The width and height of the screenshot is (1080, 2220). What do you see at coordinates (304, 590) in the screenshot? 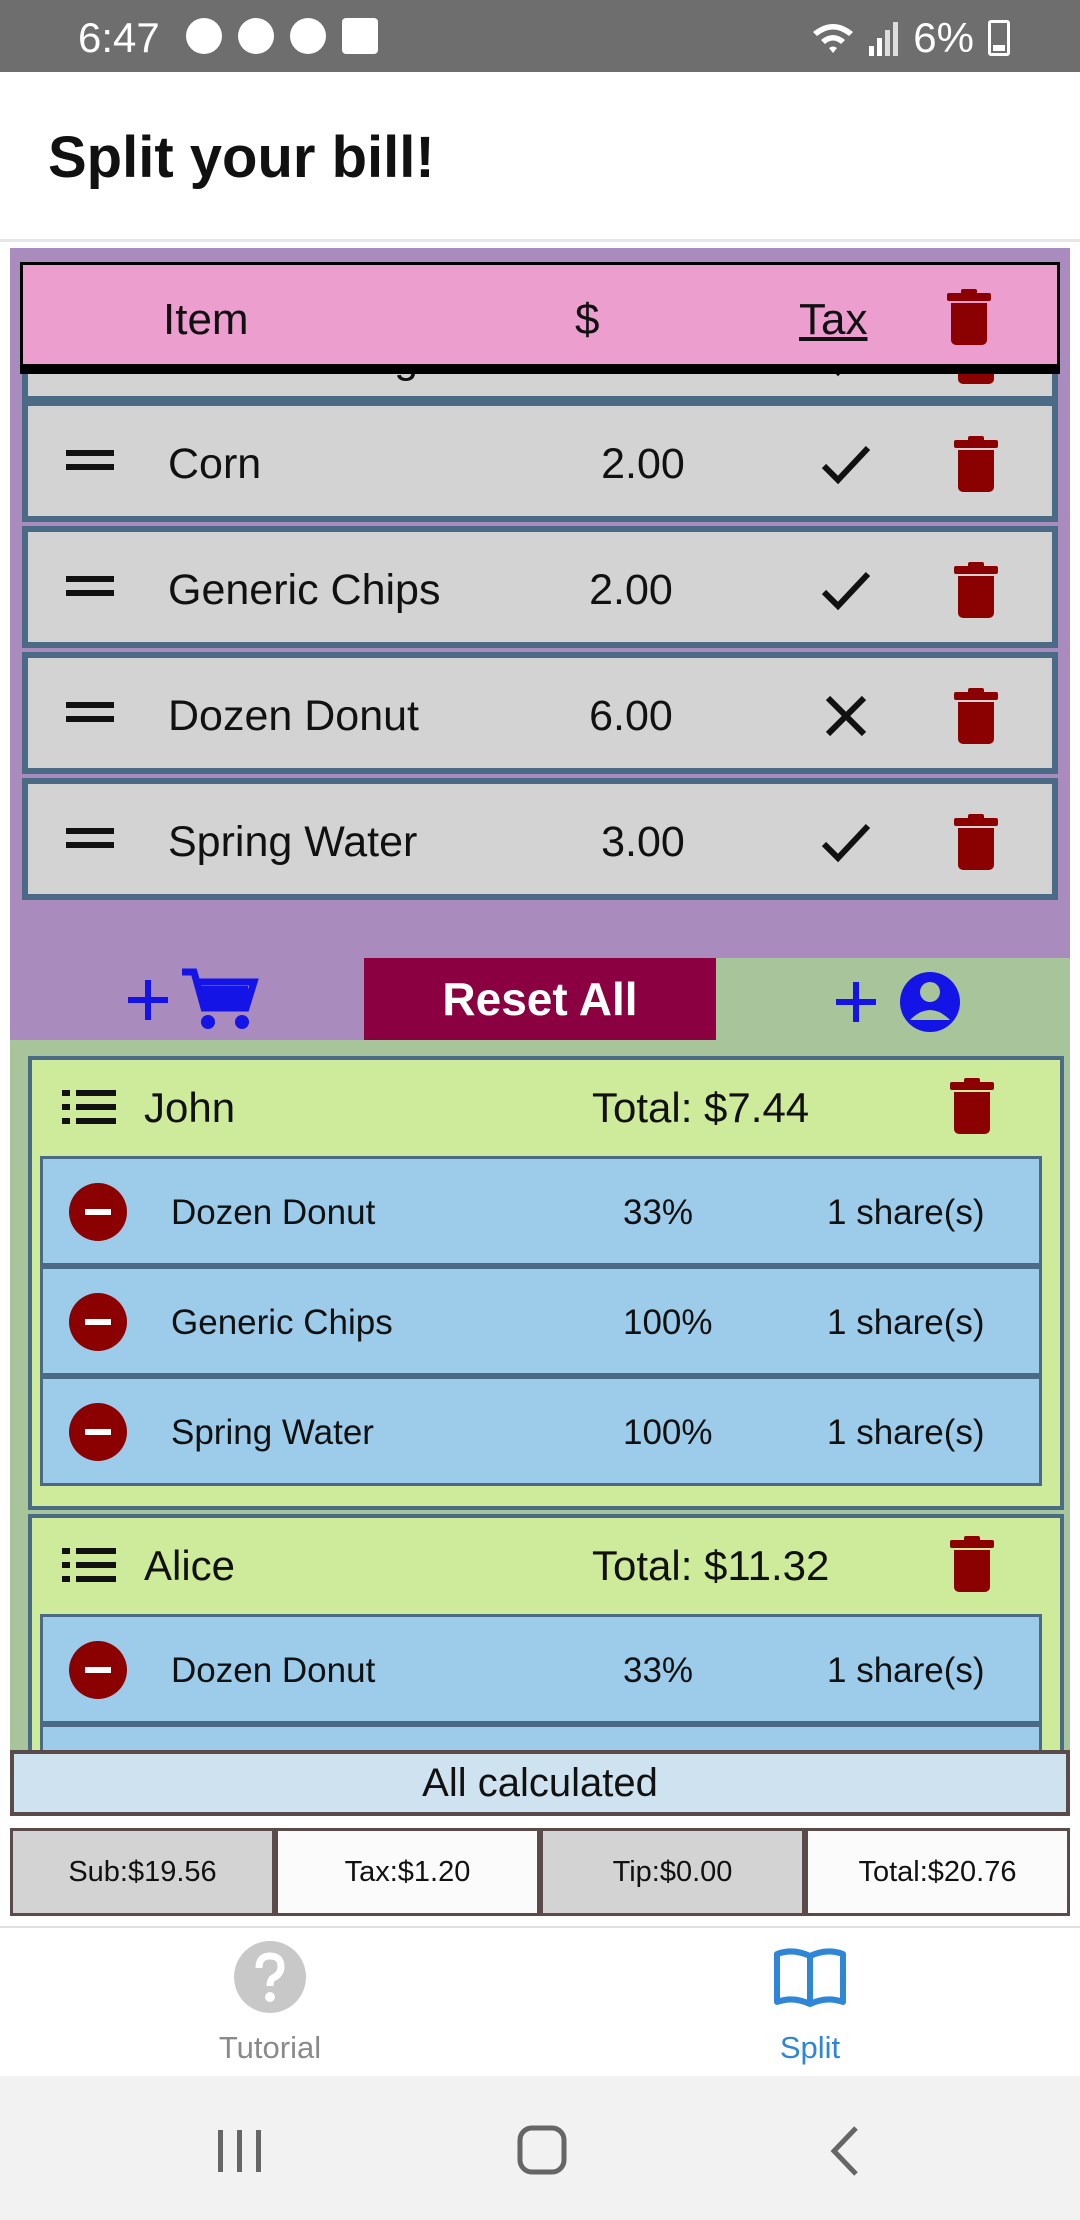
I see `item-name: Generic Chips` at bounding box center [304, 590].